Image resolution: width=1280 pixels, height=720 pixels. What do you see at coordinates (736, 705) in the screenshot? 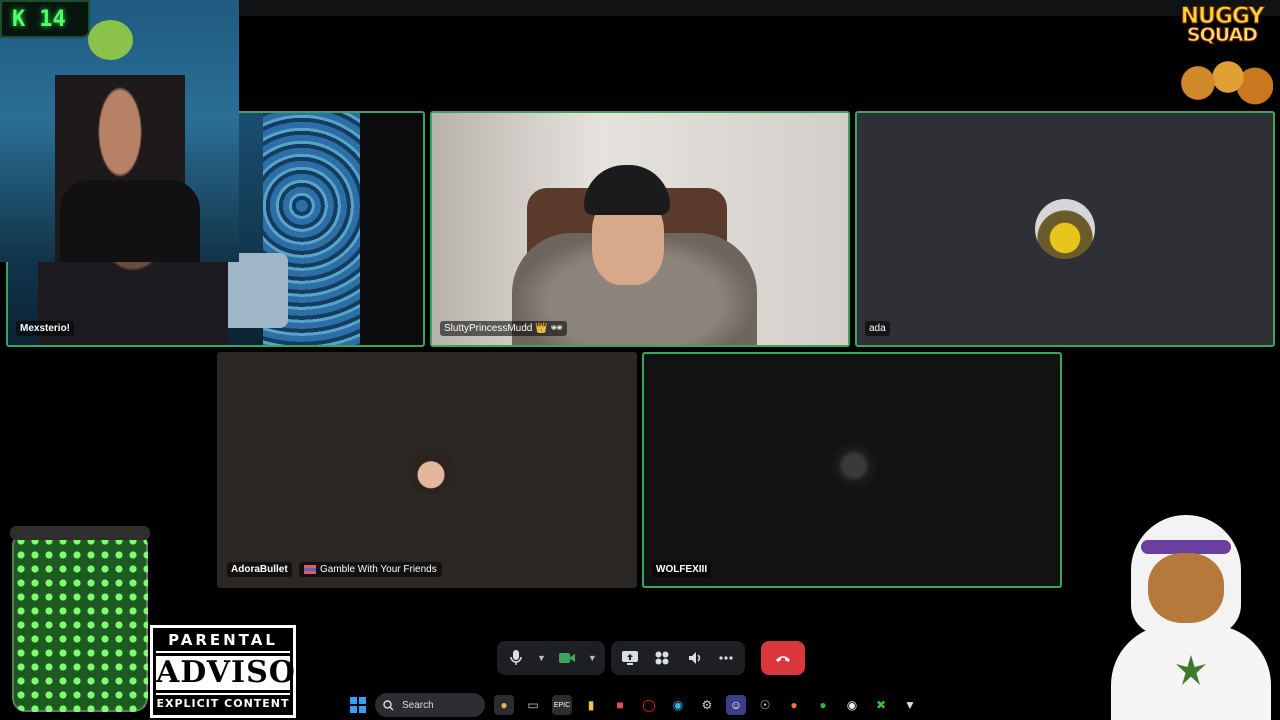
I see `discord-icon: ☺` at bounding box center [736, 705].